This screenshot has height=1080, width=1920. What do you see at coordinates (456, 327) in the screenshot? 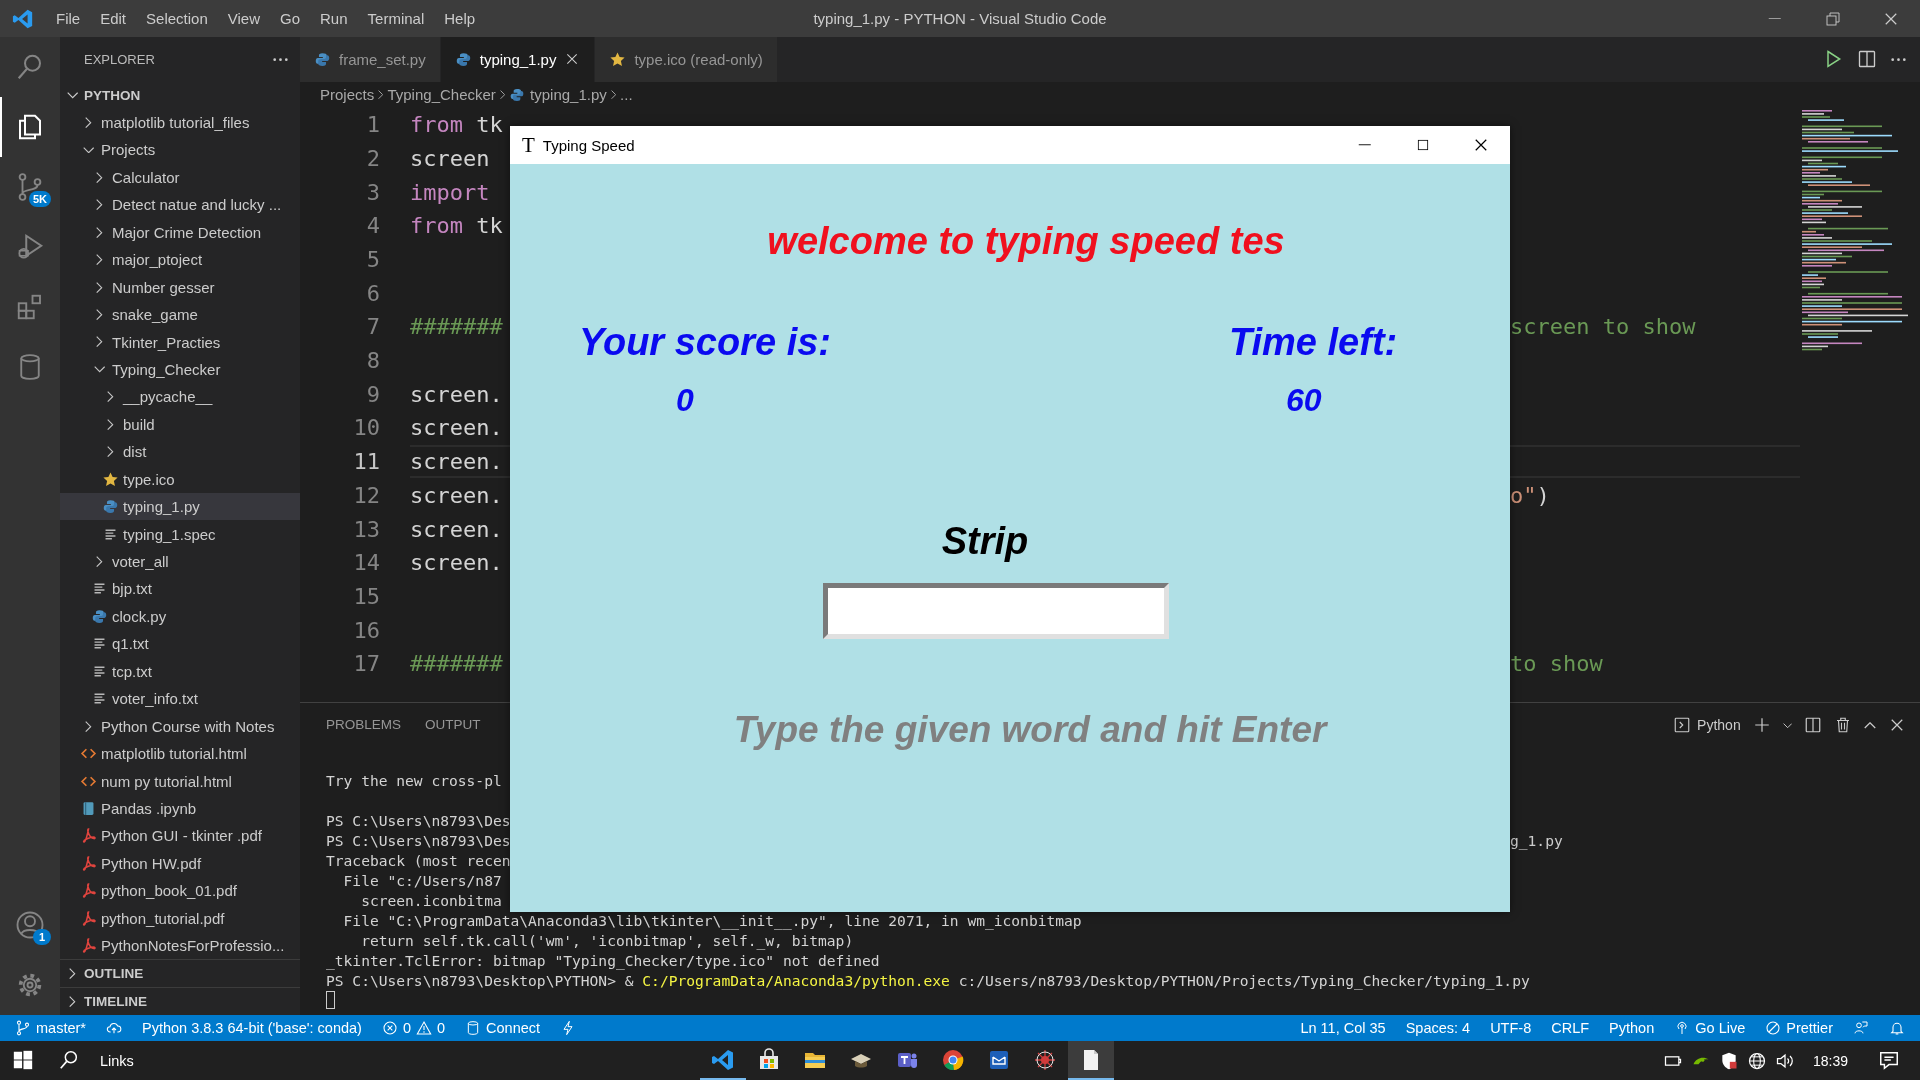
I see `code-text: #######` at bounding box center [456, 327].